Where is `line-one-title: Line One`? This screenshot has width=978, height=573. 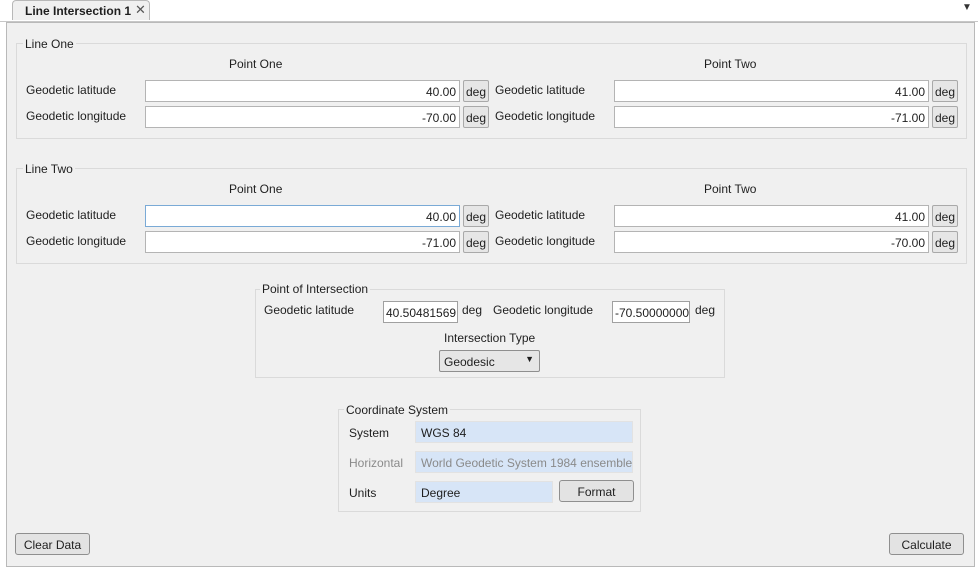 line-one-title: Line One is located at coordinates (49, 44).